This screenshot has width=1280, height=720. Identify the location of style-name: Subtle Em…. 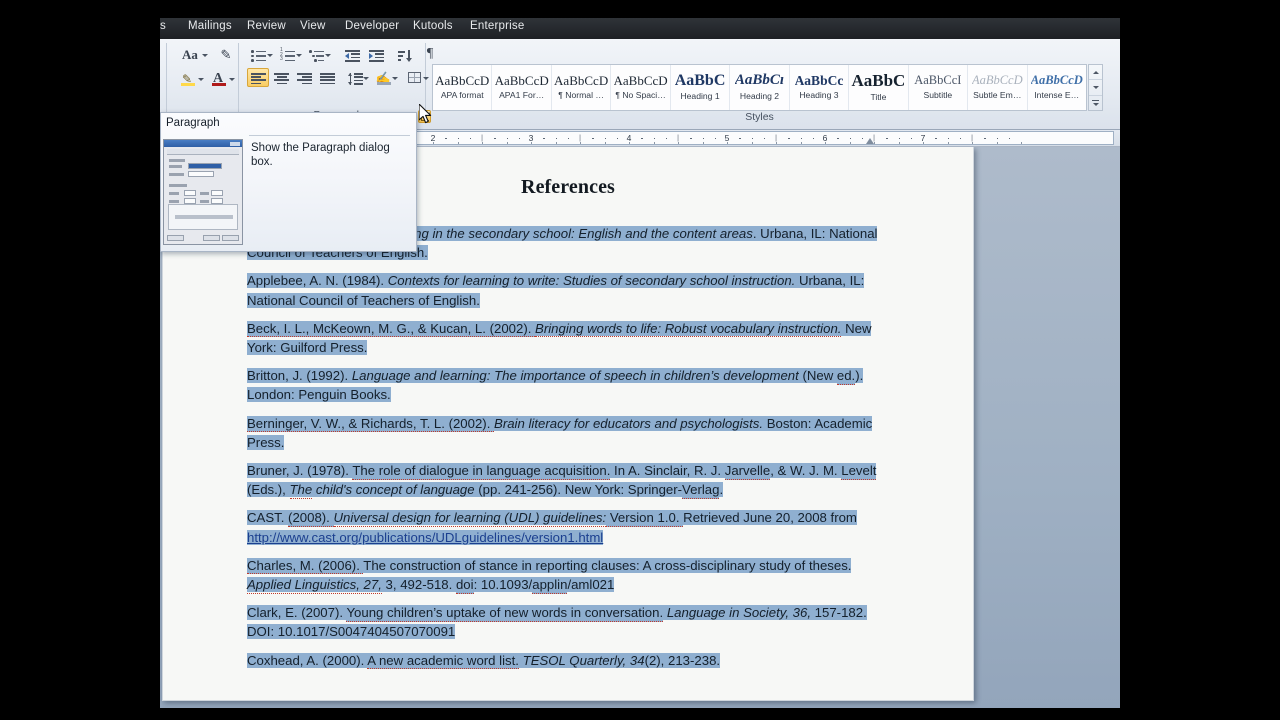
(997, 94).